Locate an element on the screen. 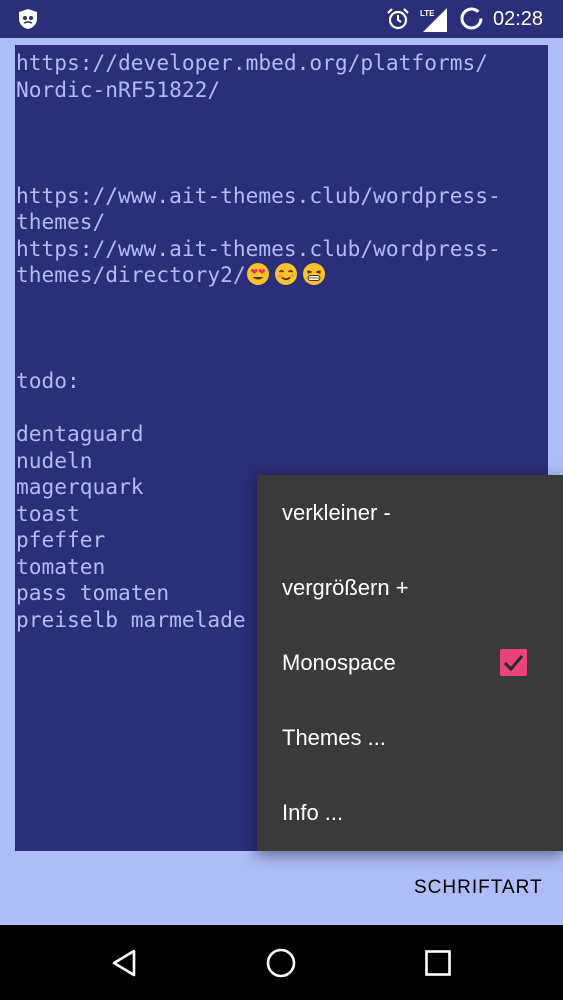 This screenshot has height=1000, width=563. heart-eyes-emoji is located at coordinates (257, 274).